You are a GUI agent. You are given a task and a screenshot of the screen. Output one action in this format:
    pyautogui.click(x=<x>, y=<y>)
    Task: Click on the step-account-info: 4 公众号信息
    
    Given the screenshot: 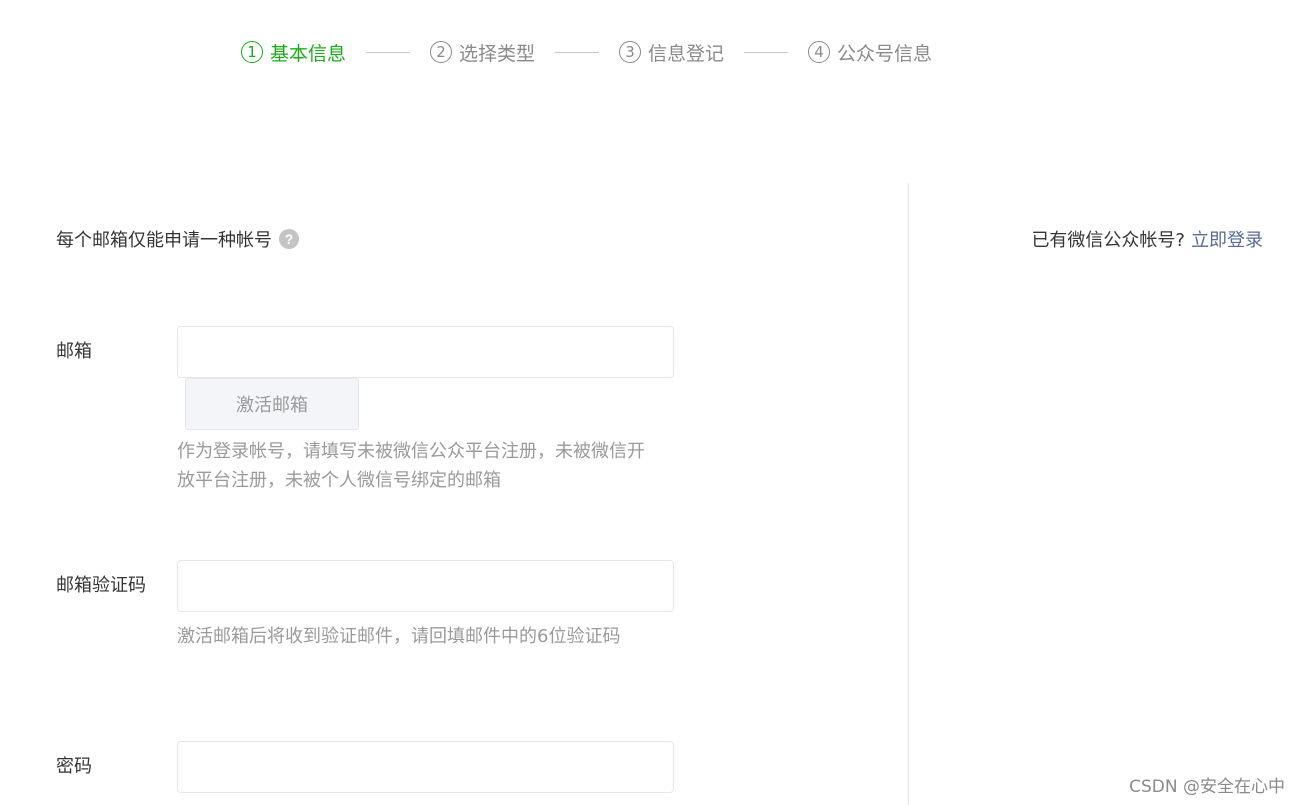 What is the action you would take?
    pyautogui.click(x=870, y=52)
    